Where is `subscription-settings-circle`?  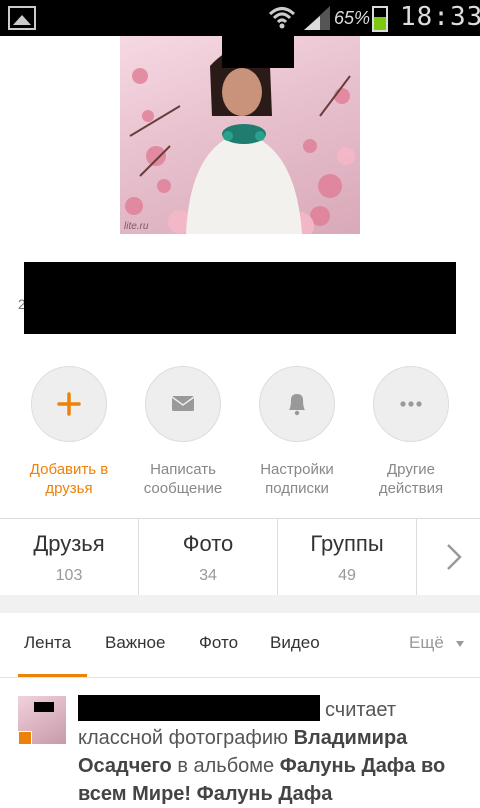 subscription-settings-circle is located at coordinates (297, 404).